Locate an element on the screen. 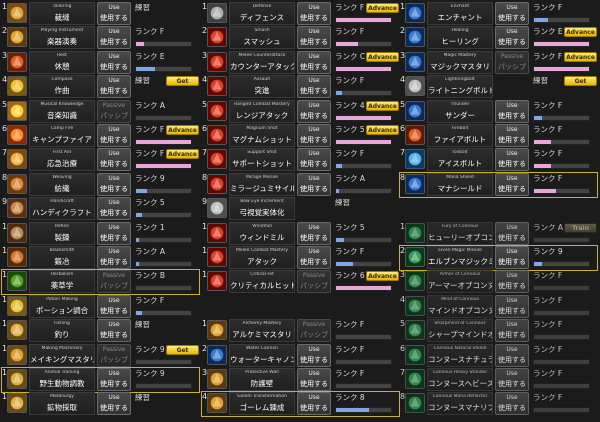 The height and width of the screenshot is (422, 600). skill-row: 1 Enchant エンチャント Use 使用する ランク F is located at coordinates (498, 14).